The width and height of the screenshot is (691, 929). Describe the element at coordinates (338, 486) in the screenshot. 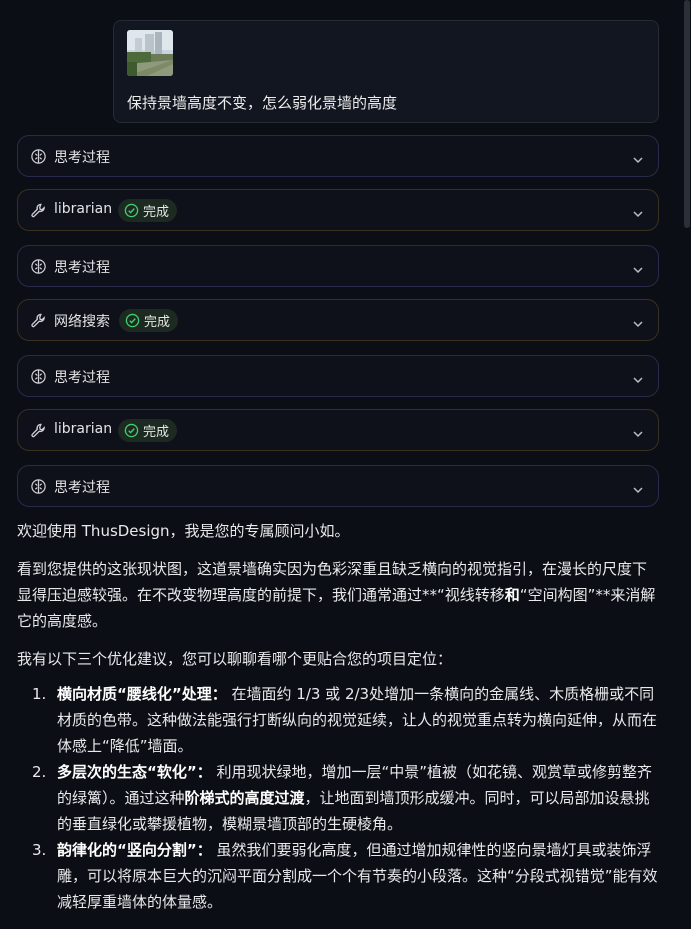

I see `thinking-step-4: 思考过程` at that location.